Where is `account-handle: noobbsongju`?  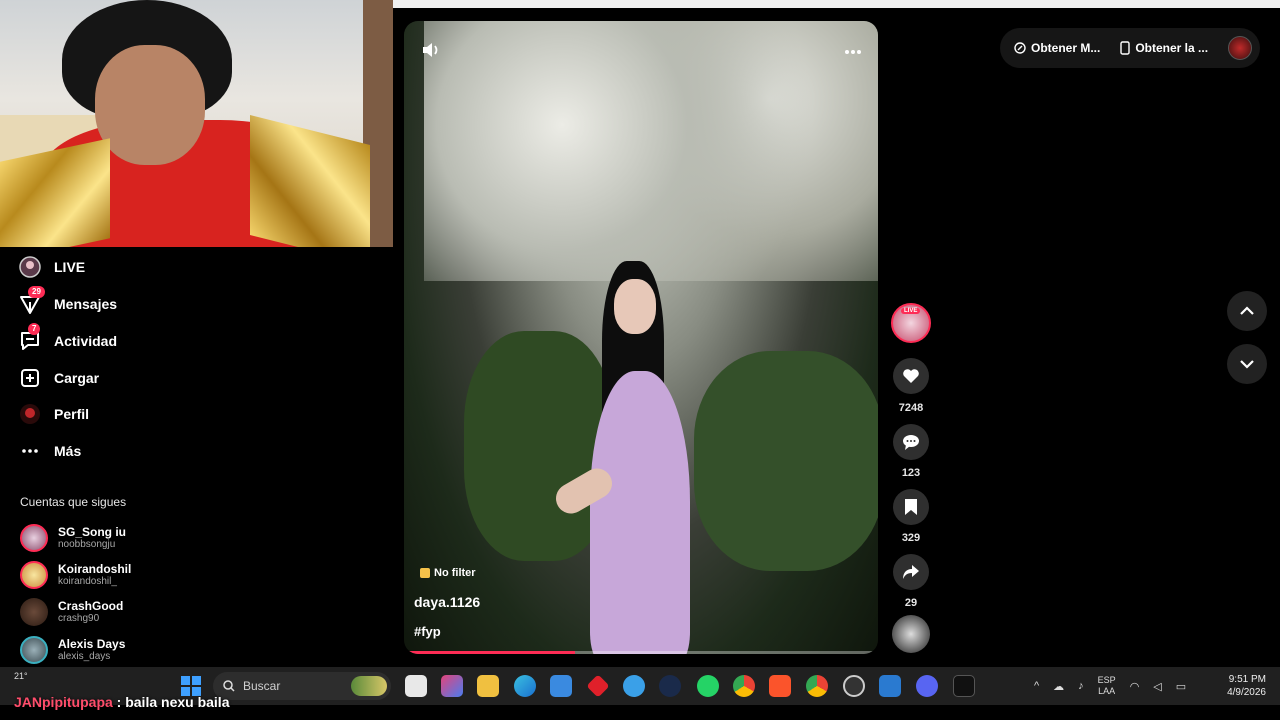 account-handle: noobbsongju is located at coordinates (87, 544).